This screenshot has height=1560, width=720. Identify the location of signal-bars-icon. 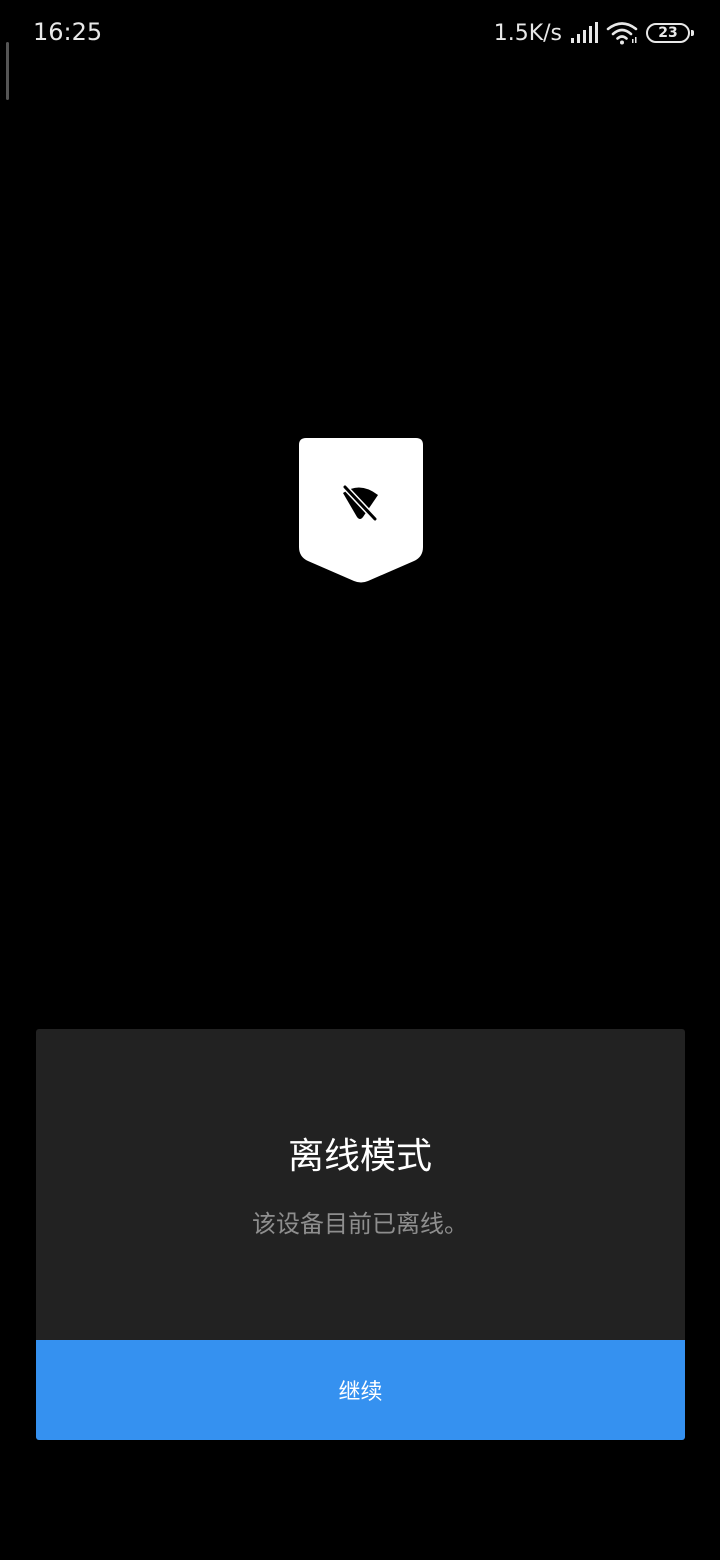
(584, 32).